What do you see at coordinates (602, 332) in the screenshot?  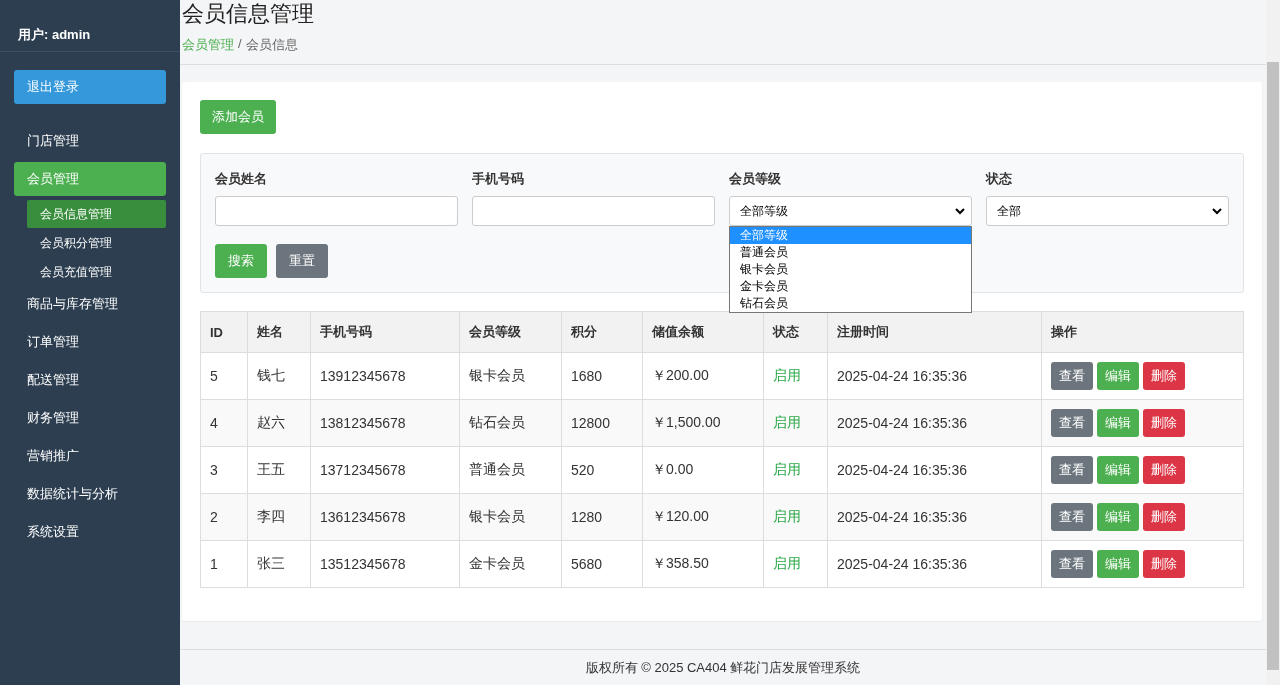 I see `column-header: 积分` at bounding box center [602, 332].